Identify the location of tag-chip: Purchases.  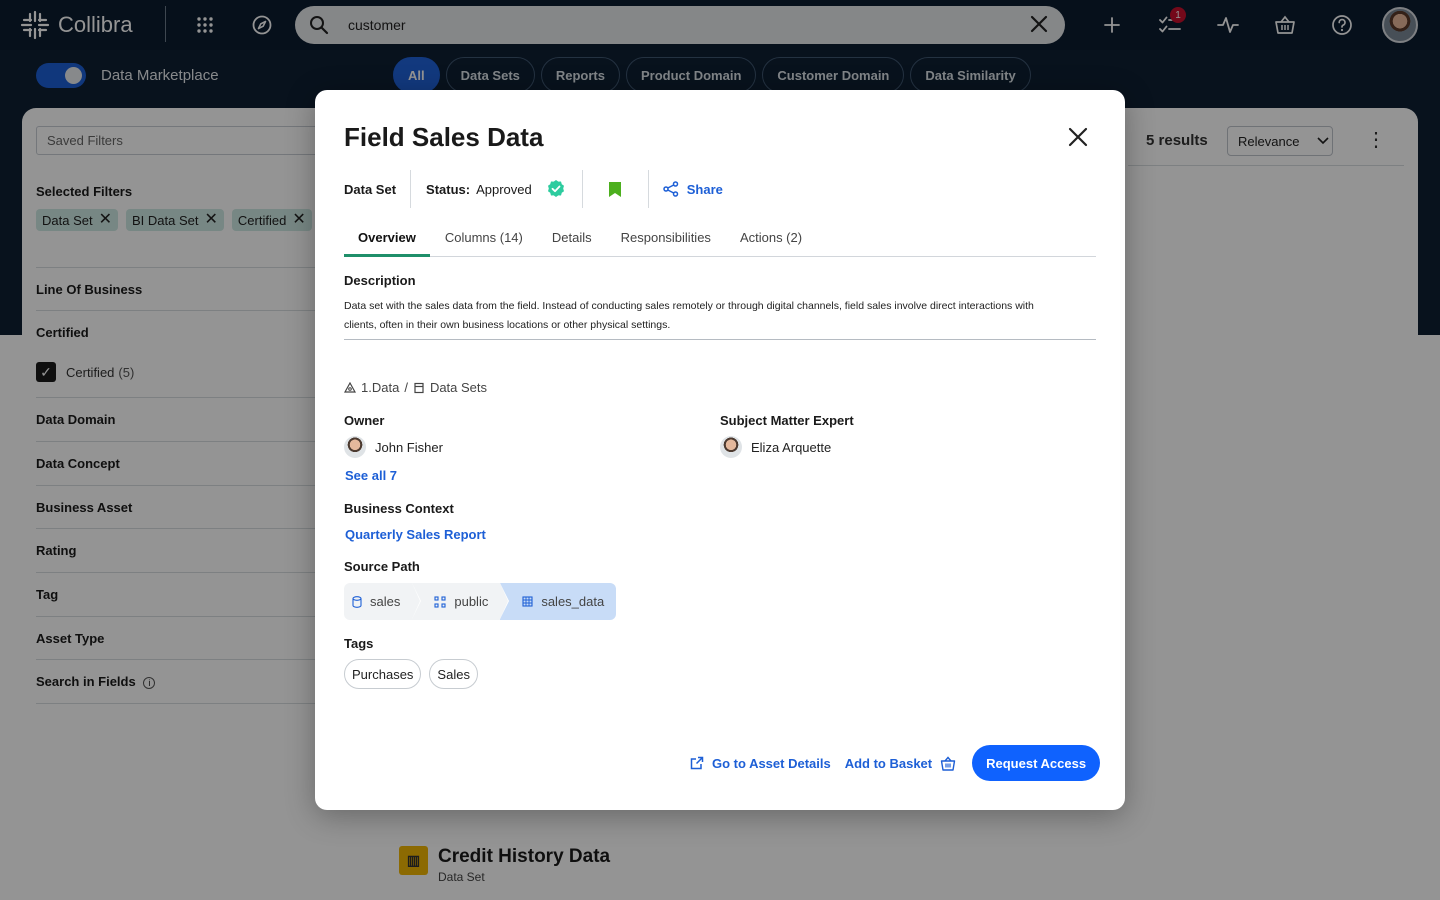
(383, 674).